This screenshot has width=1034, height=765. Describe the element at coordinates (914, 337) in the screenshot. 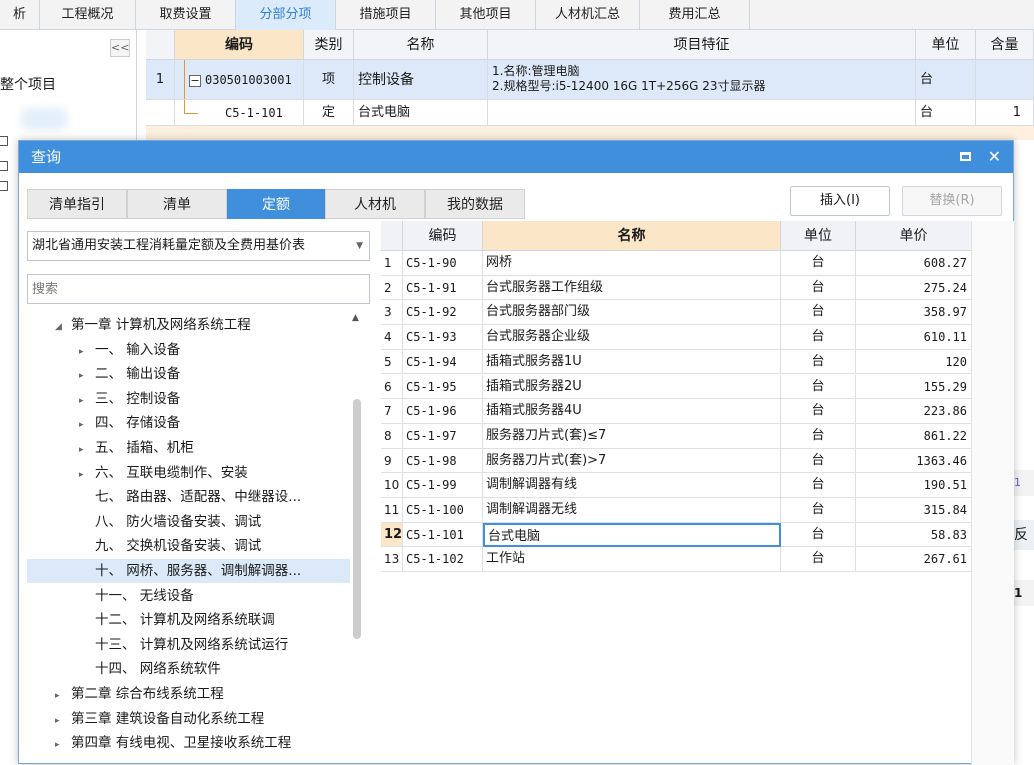

I see `quota-row-price: 610.11` at that location.